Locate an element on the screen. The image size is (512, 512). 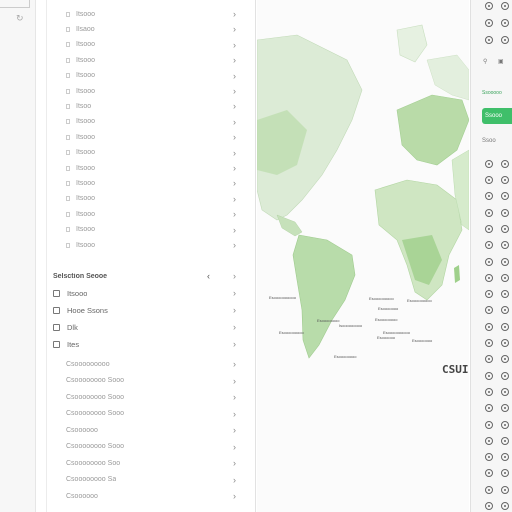
bookmark-icon: ▣ is located at coordinates (501, 61).